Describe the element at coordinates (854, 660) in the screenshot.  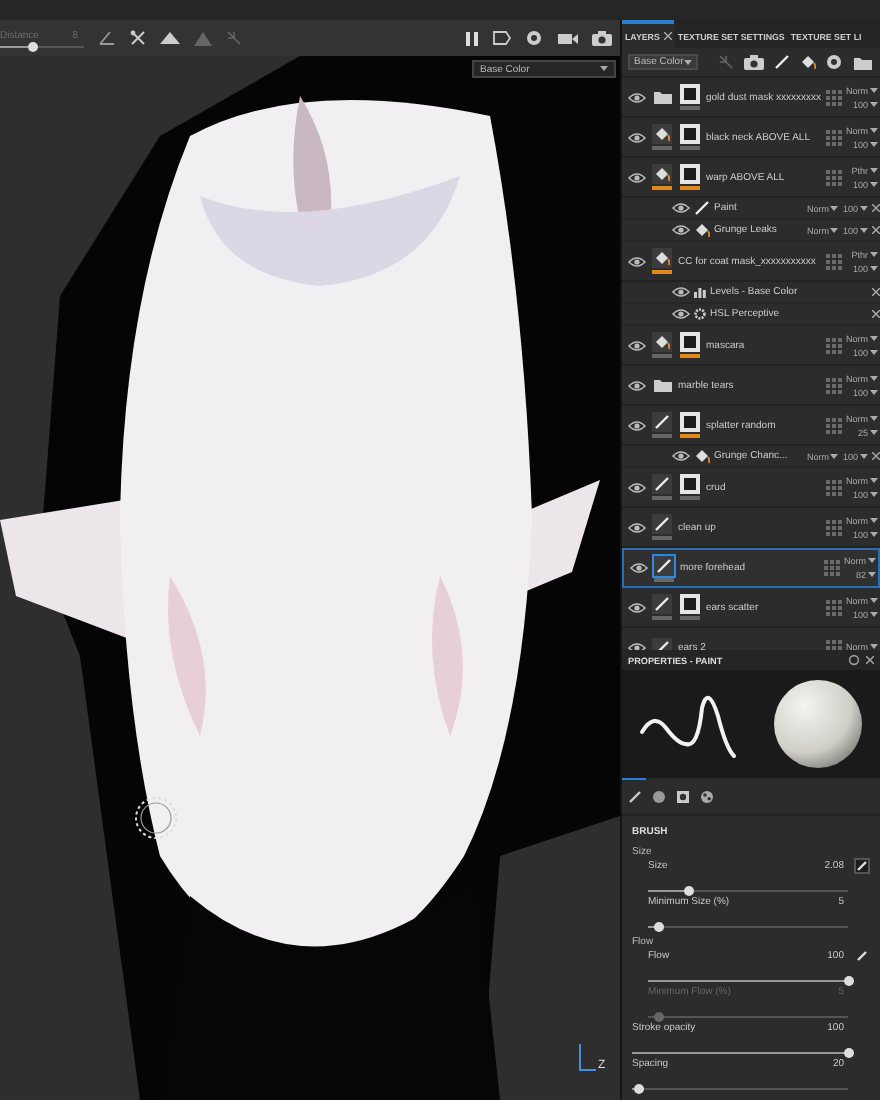
I see `options-icon` at that location.